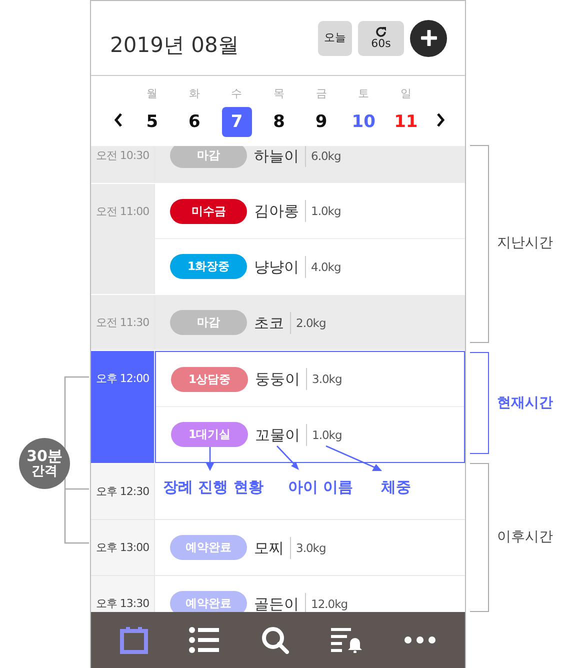  I want to click on time-label: 오후 12:00, so click(122, 379).